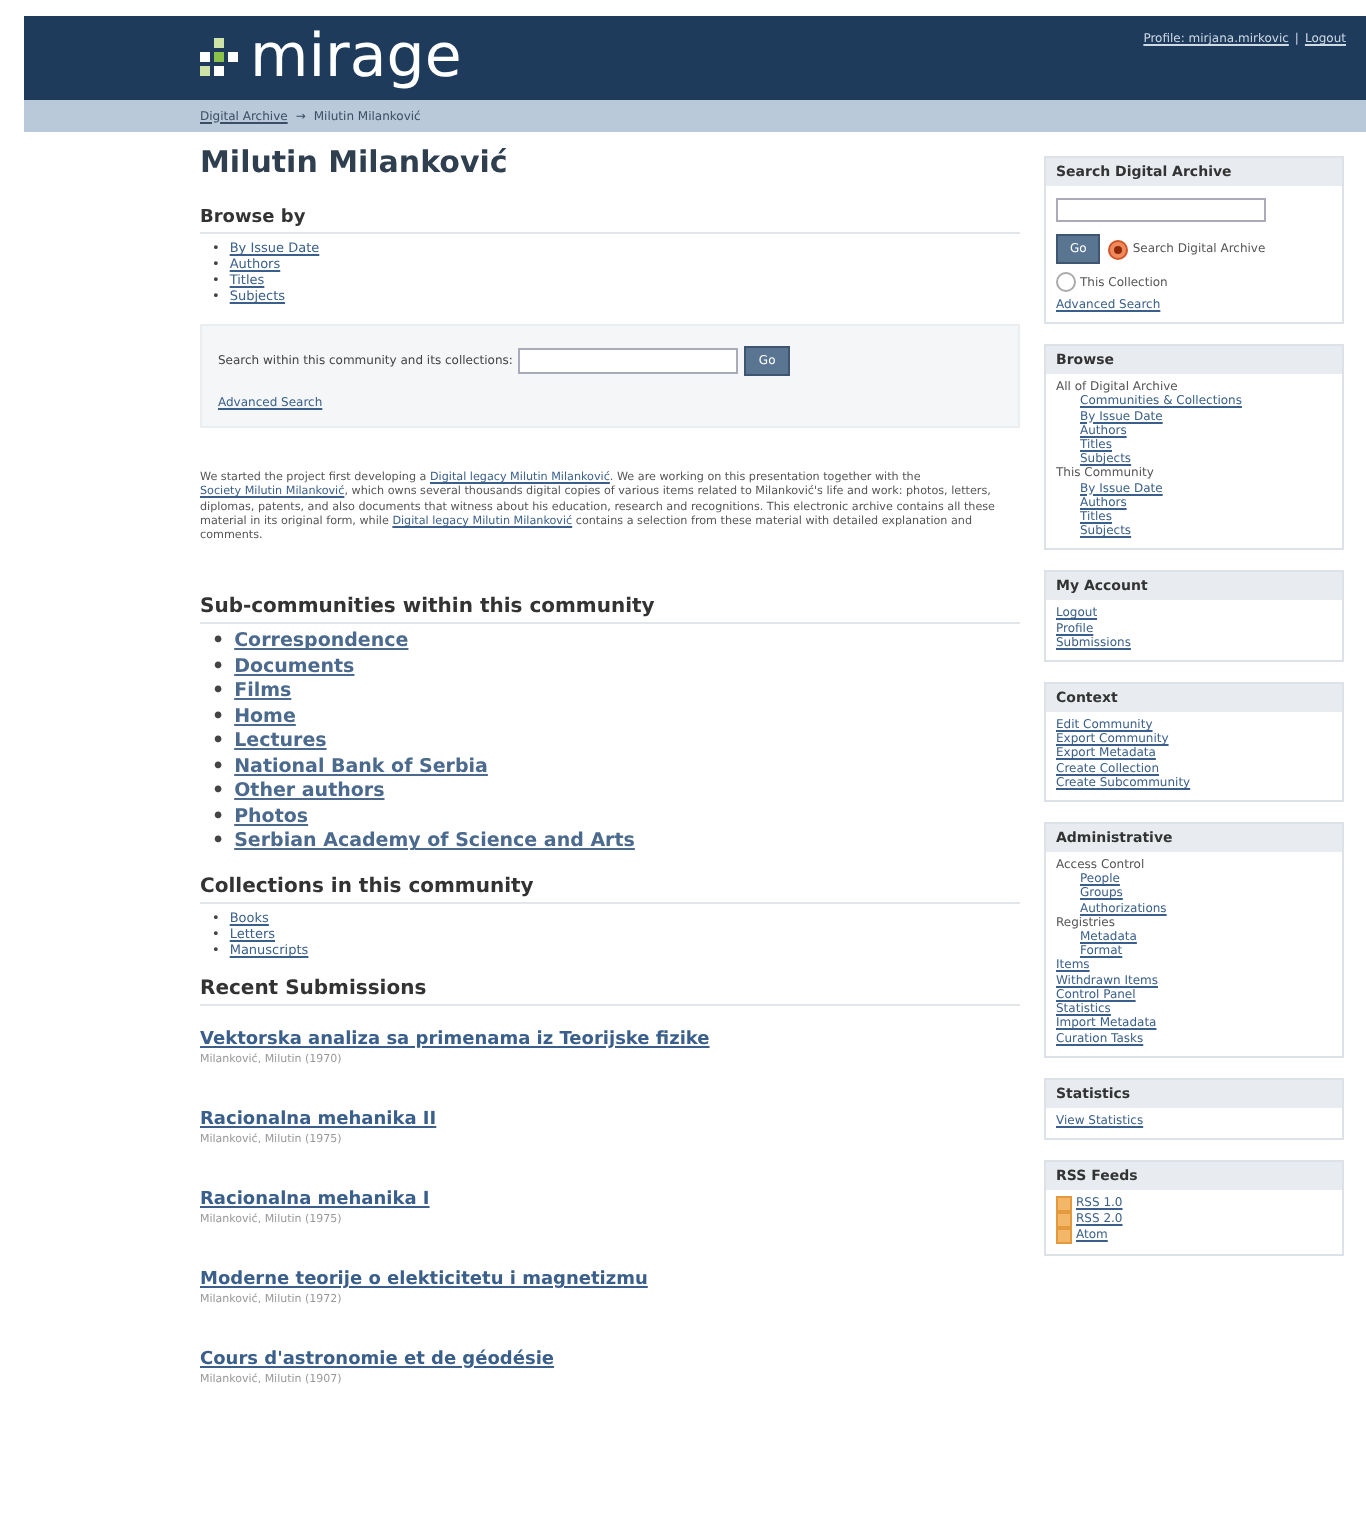 The height and width of the screenshot is (1530, 1366). Describe the element at coordinates (610, 1359) in the screenshot. I see `item-title-link: Cours d'astronomie et de géodésie` at that location.